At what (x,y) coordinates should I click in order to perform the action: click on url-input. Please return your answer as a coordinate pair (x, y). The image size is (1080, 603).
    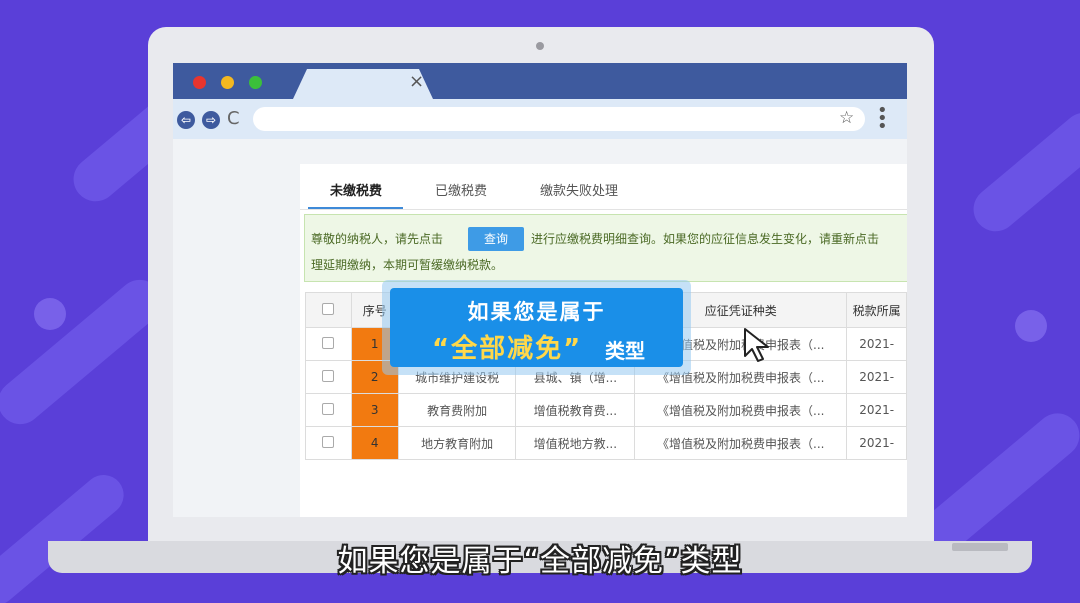
    Looking at the image, I should click on (559, 119).